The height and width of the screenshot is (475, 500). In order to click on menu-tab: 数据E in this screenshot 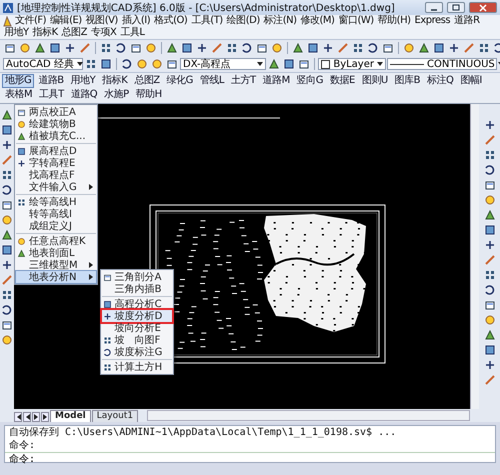, I will do `click(342, 81)`.